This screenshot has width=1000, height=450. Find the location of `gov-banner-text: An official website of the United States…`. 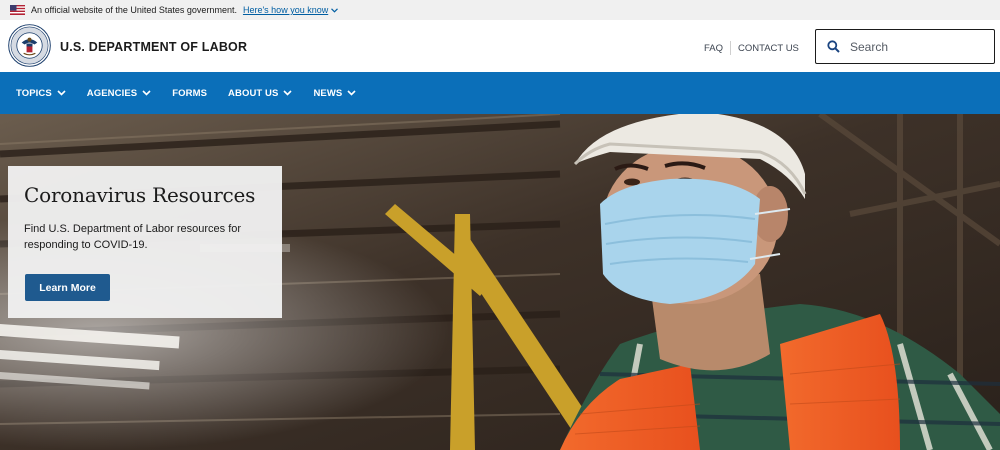

gov-banner-text: An official website of the United States… is located at coordinates (134, 10).